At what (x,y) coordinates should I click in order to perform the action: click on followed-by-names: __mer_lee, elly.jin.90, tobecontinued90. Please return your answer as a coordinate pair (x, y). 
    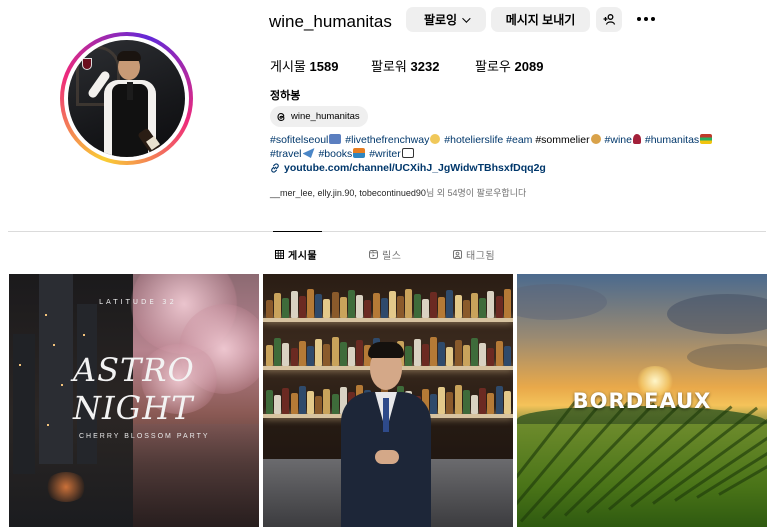
    Looking at the image, I should click on (348, 193).